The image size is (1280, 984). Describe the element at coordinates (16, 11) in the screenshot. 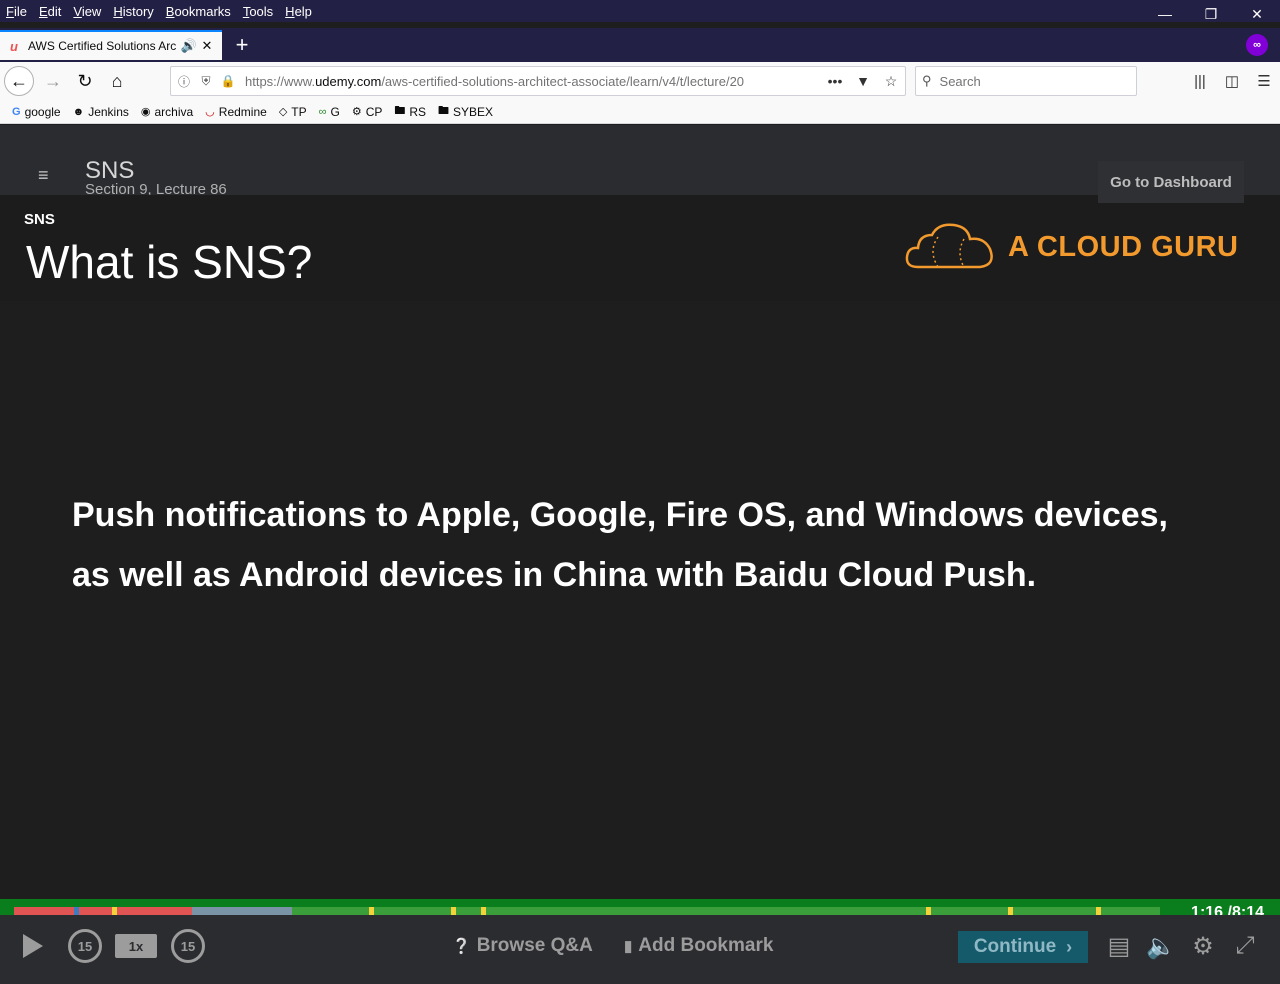

I see `menu-file: File` at that location.